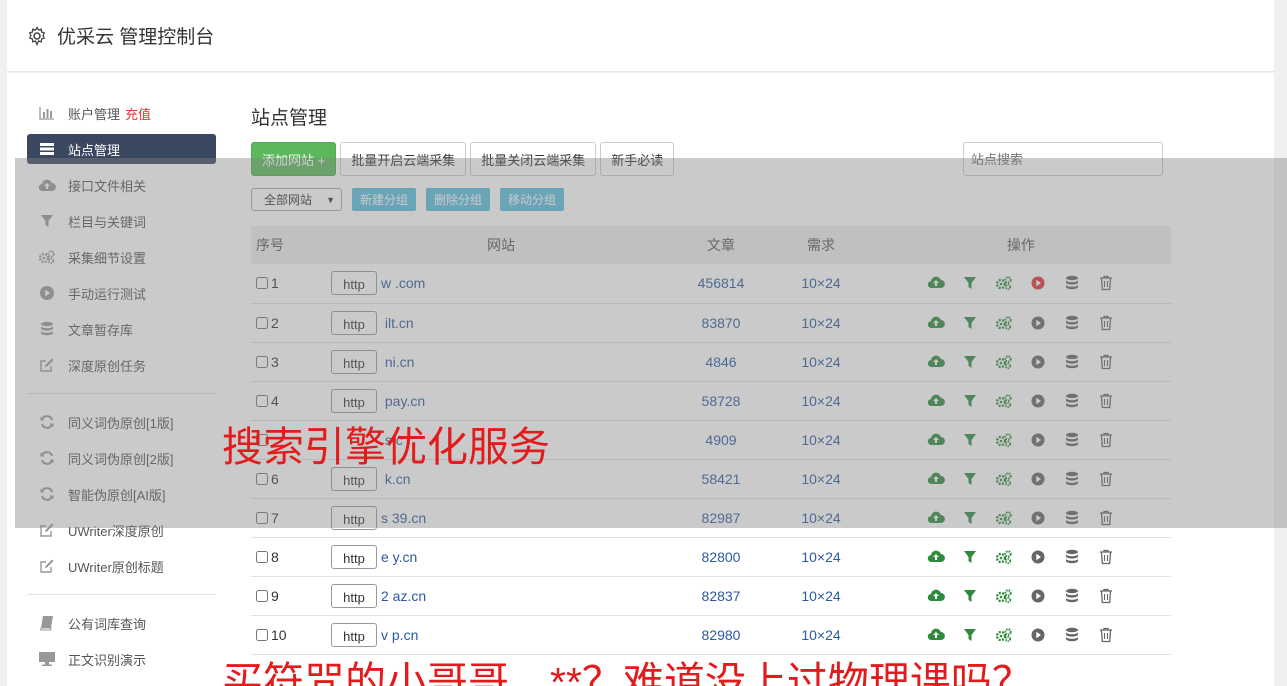 Image resolution: width=1287 pixels, height=686 pixels. I want to click on watermark-text-2: 买符咒的小哥哥，**？难道没上过物理课吗？, so click(627, 672).